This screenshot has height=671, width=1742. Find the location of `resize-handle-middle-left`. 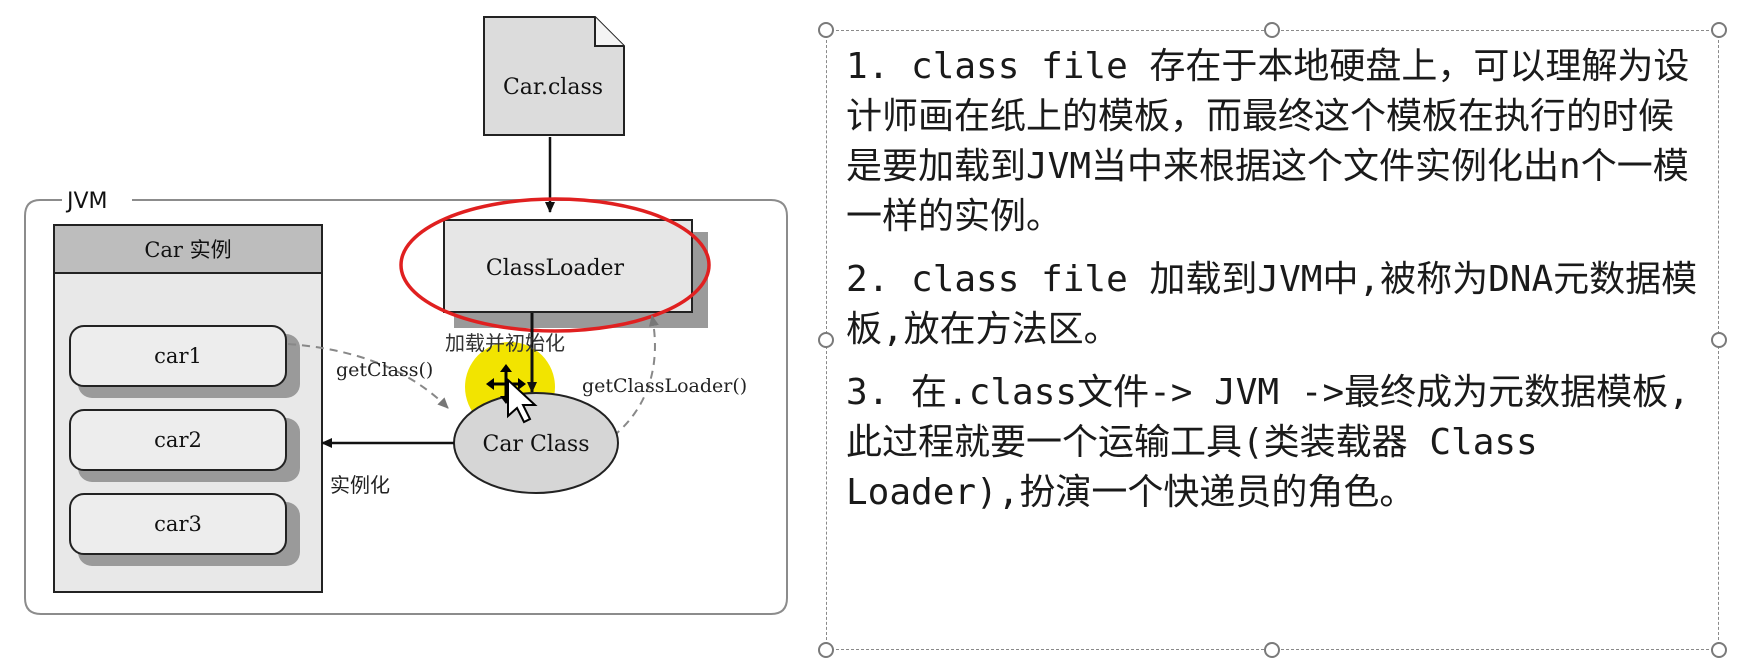

resize-handle-middle-left is located at coordinates (826, 340).